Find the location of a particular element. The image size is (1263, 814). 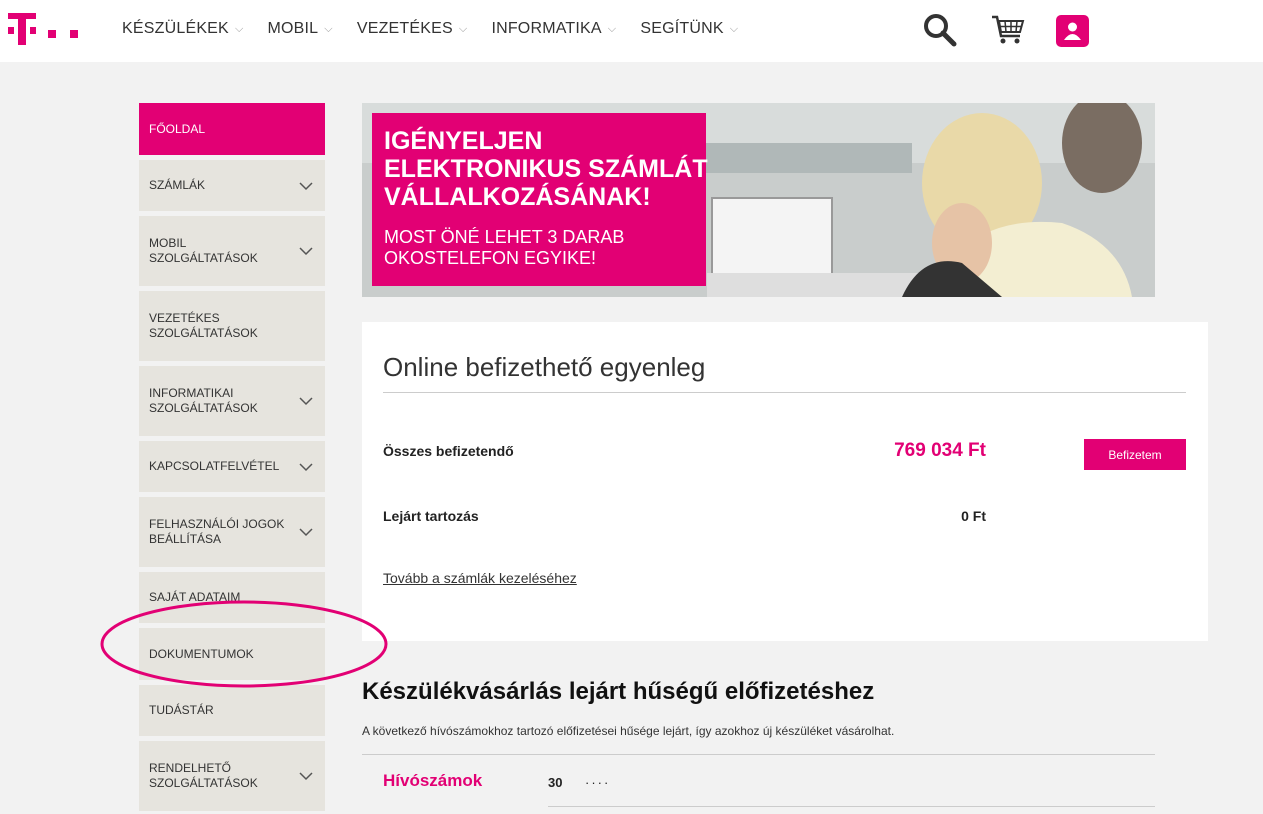

total-label: Összes befizetendő is located at coordinates (448, 451).